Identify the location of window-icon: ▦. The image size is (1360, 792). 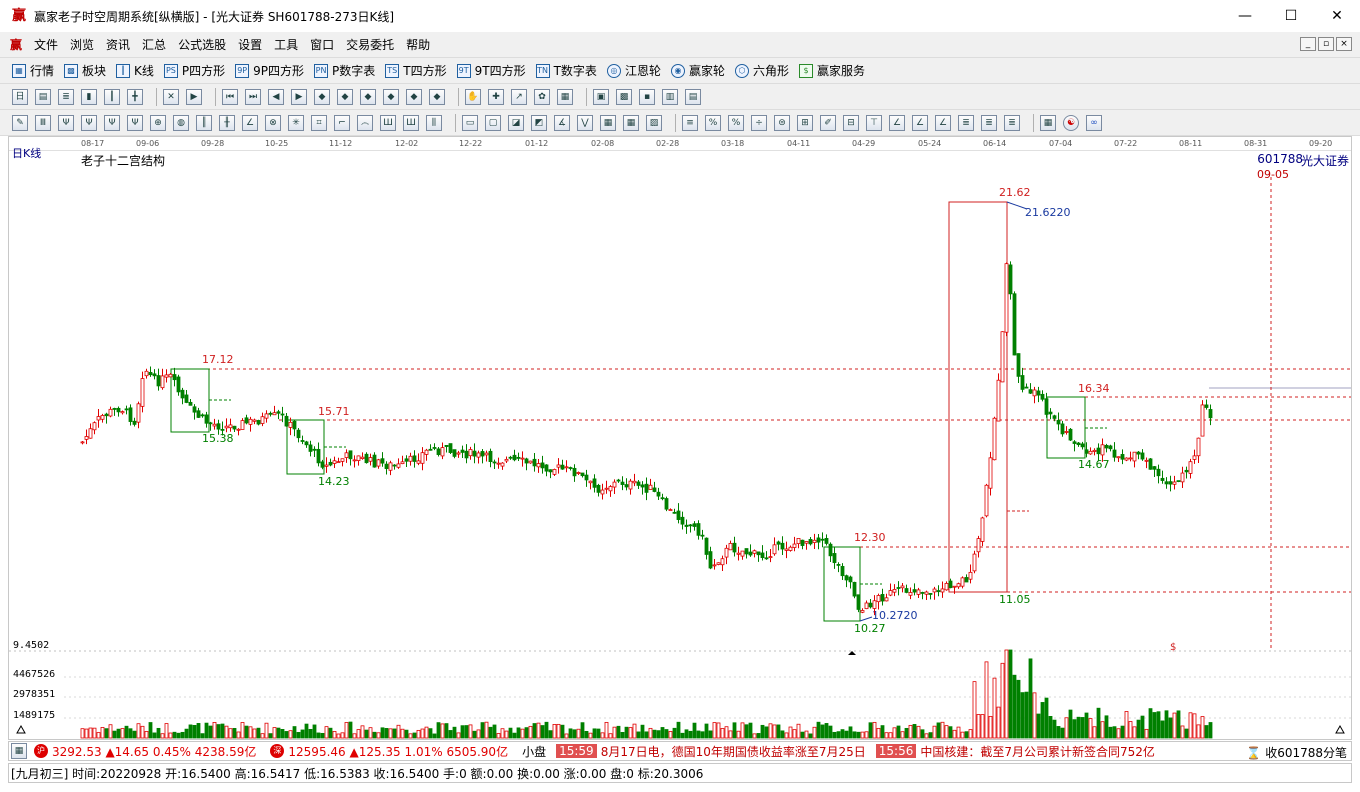
(1048, 122).